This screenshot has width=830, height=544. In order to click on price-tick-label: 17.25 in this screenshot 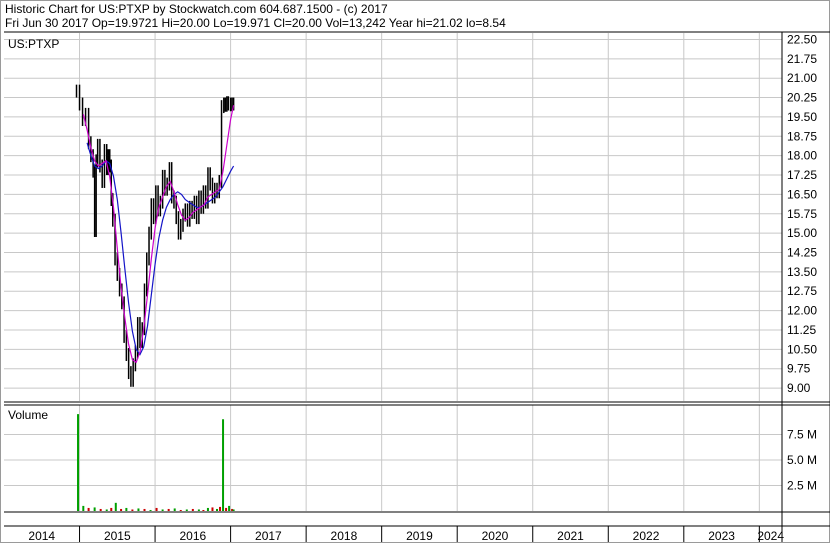, I will do `click(802, 175)`.